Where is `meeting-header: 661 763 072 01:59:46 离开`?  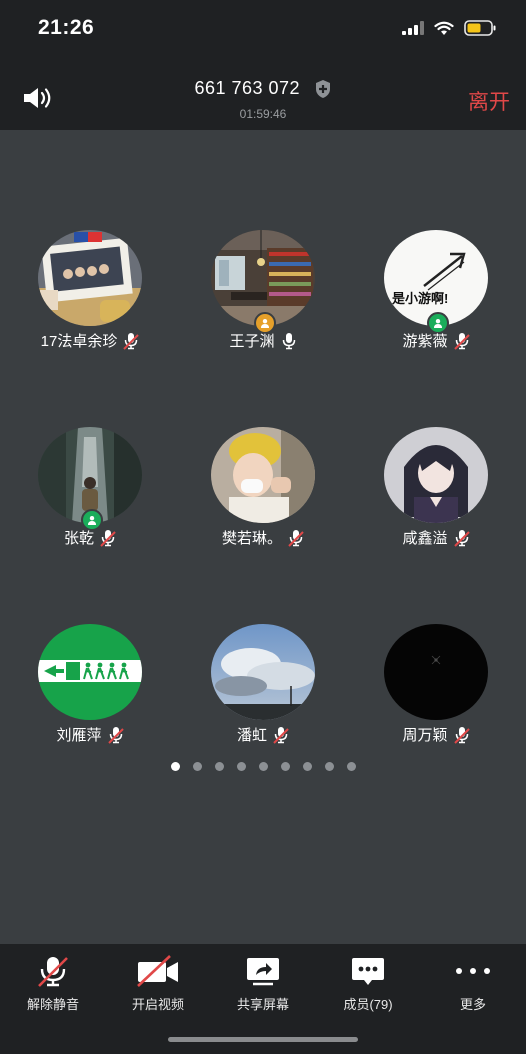 meeting-header: 661 763 072 01:59:46 离开 is located at coordinates (263, 95).